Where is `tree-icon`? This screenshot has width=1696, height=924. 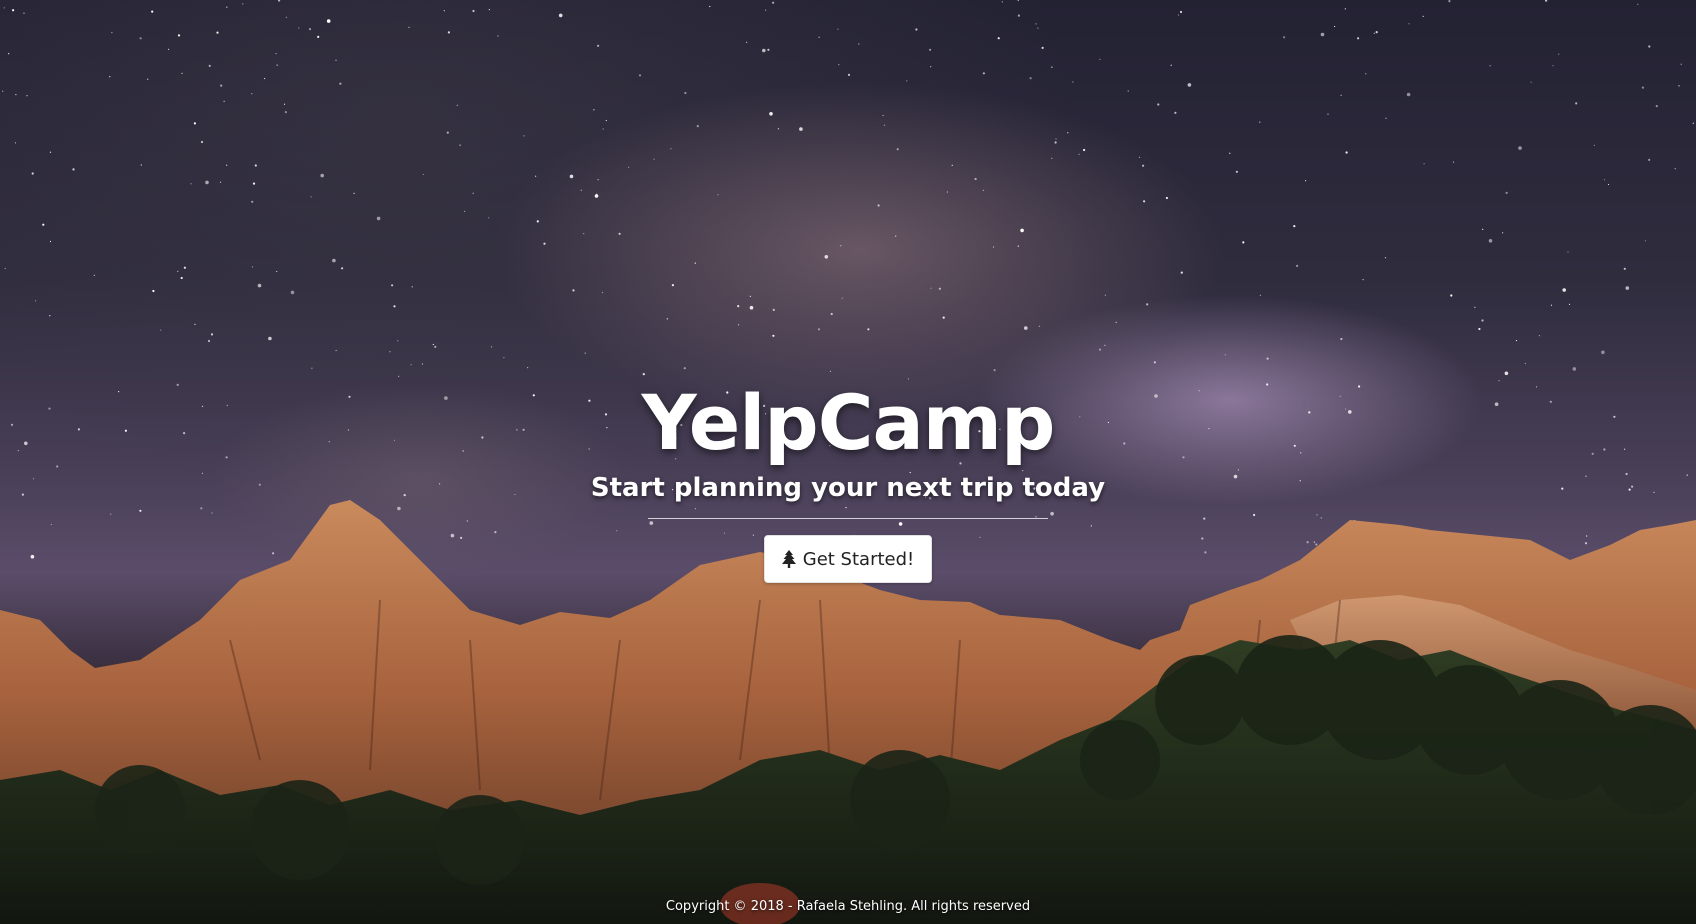 tree-icon is located at coordinates (789, 559).